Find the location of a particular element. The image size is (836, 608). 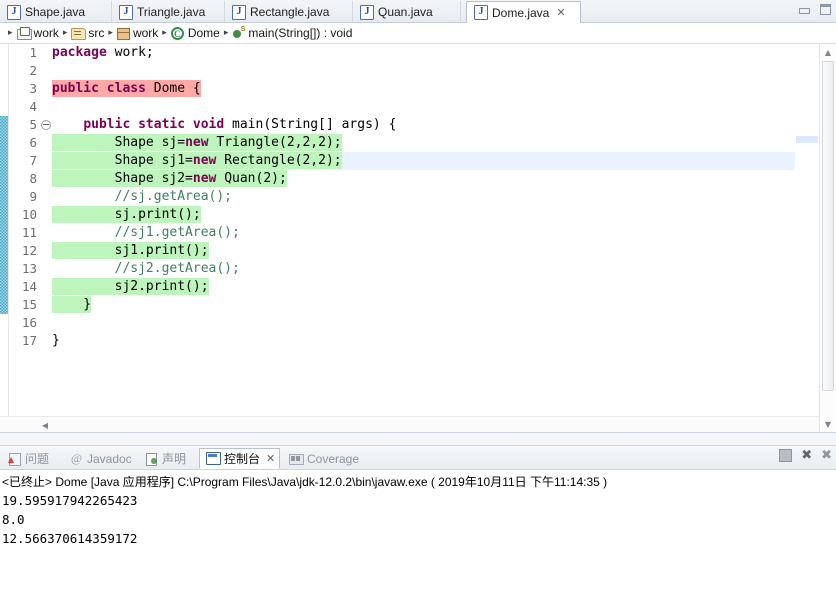

console-tab-console: 控制台 ✕ is located at coordinates (239, 458).